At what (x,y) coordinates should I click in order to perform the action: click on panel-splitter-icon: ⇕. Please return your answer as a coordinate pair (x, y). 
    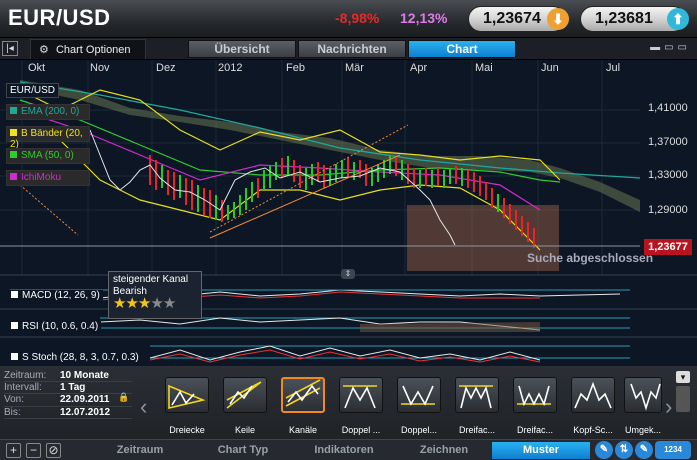
    Looking at the image, I should click on (348, 274).